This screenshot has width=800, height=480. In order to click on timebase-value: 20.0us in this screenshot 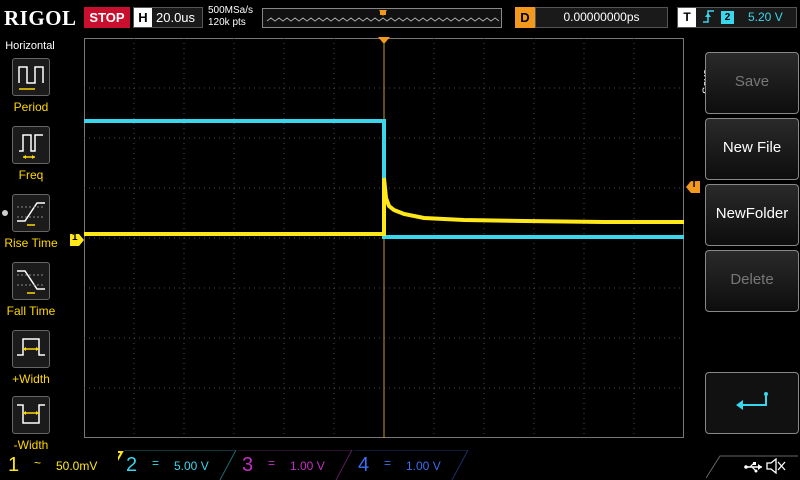, I will do `click(176, 17)`.